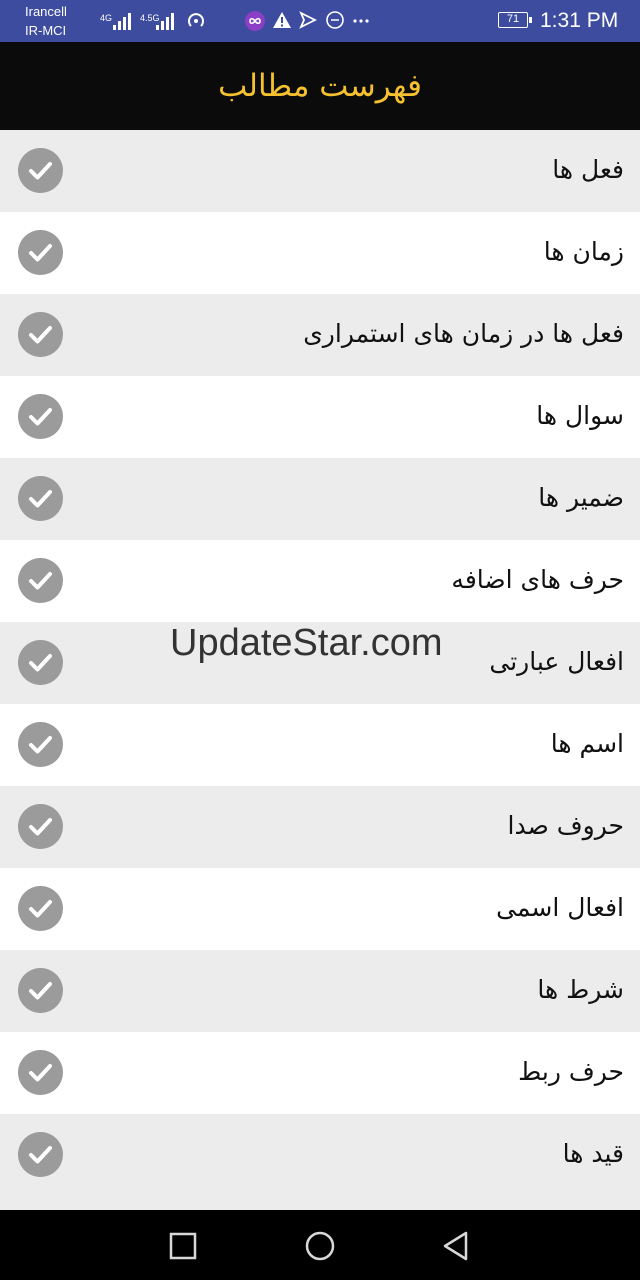 The width and height of the screenshot is (640, 1280). I want to click on signal-icon-secondary, so click(165, 21).